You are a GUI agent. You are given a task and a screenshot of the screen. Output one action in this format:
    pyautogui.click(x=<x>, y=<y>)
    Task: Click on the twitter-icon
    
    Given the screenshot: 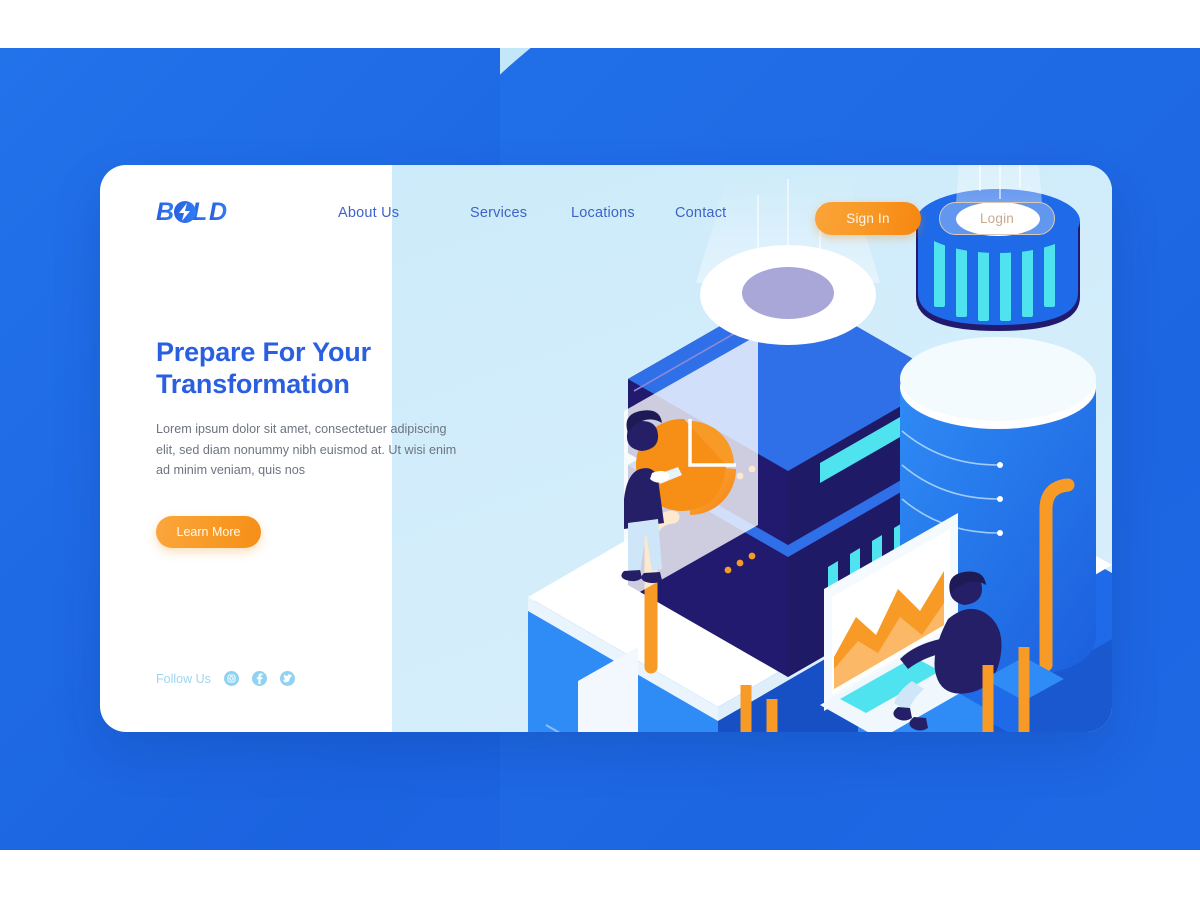 What is the action you would take?
    pyautogui.click(x=287, y=678)
    